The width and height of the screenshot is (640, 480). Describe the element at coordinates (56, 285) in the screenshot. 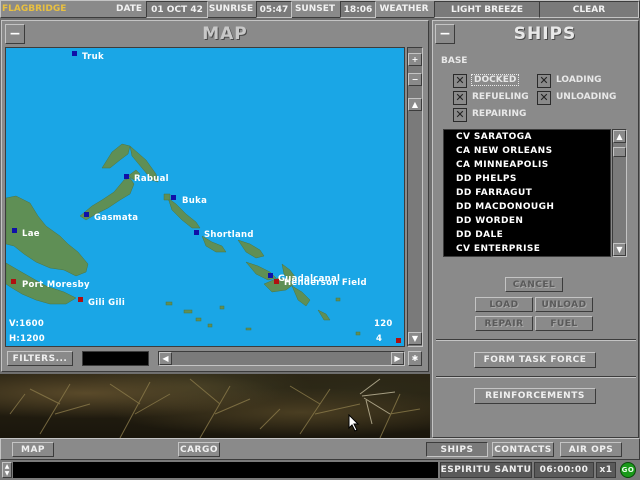

I see `label-port-moresby: Port Moresby` at that location.